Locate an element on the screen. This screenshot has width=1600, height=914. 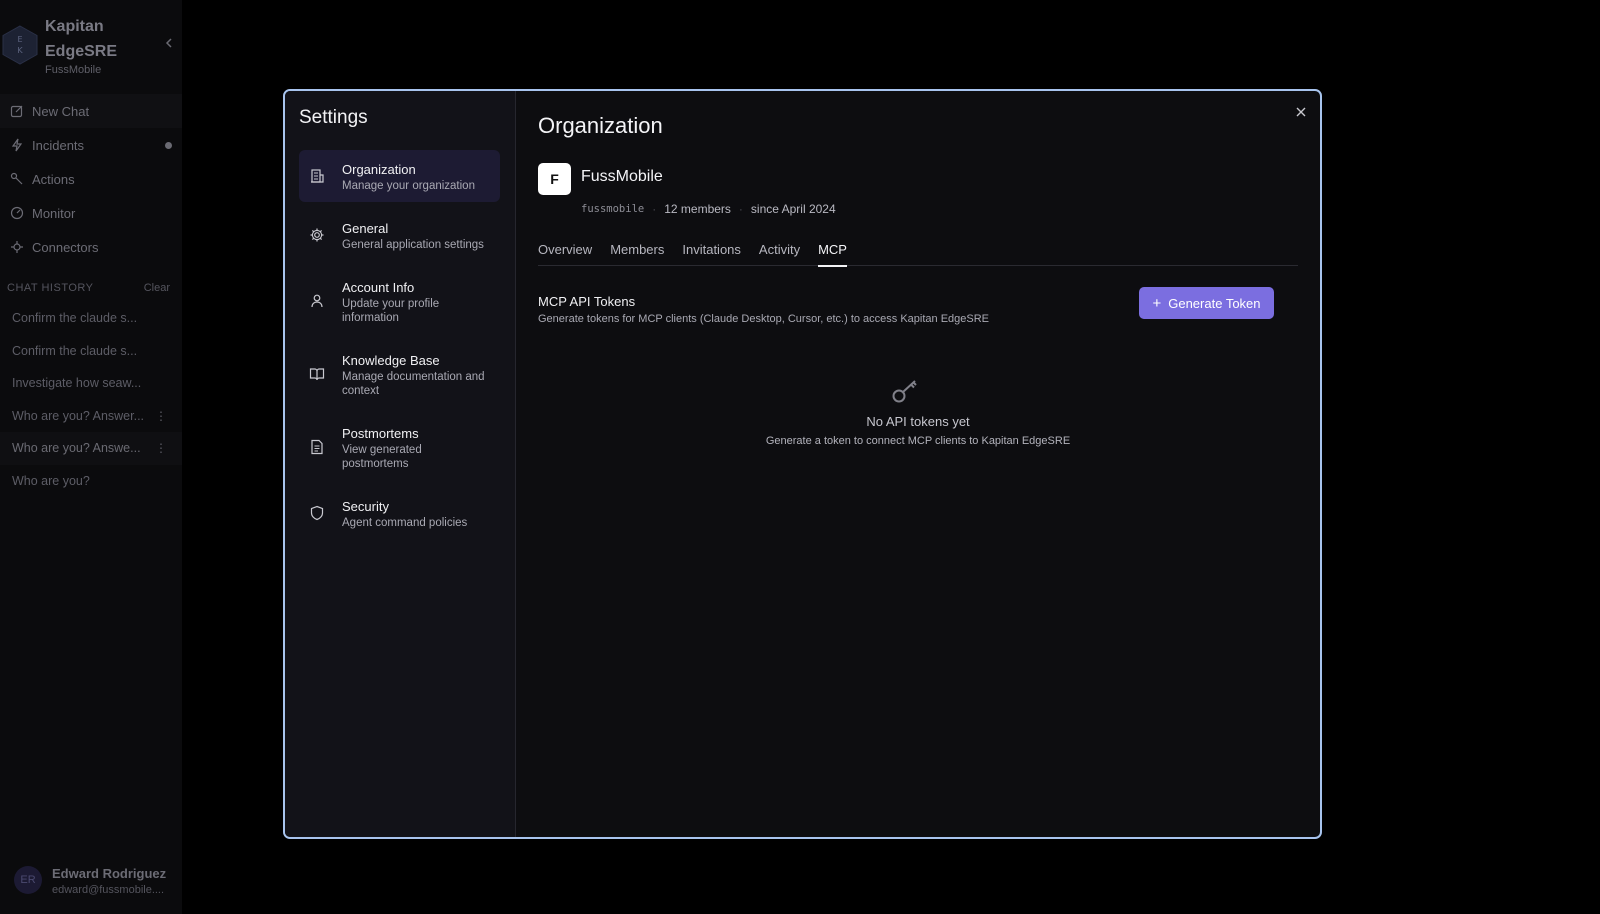
tab-mcp: MCP is located at coordinates (832, 254).